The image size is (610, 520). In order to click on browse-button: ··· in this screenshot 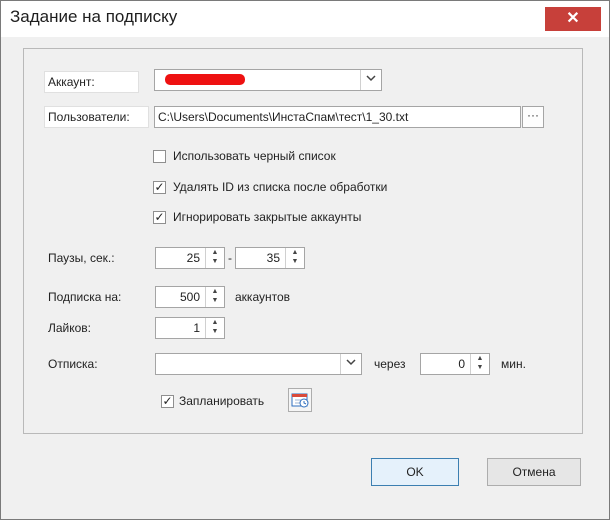, I will do `click(533, 117)`.